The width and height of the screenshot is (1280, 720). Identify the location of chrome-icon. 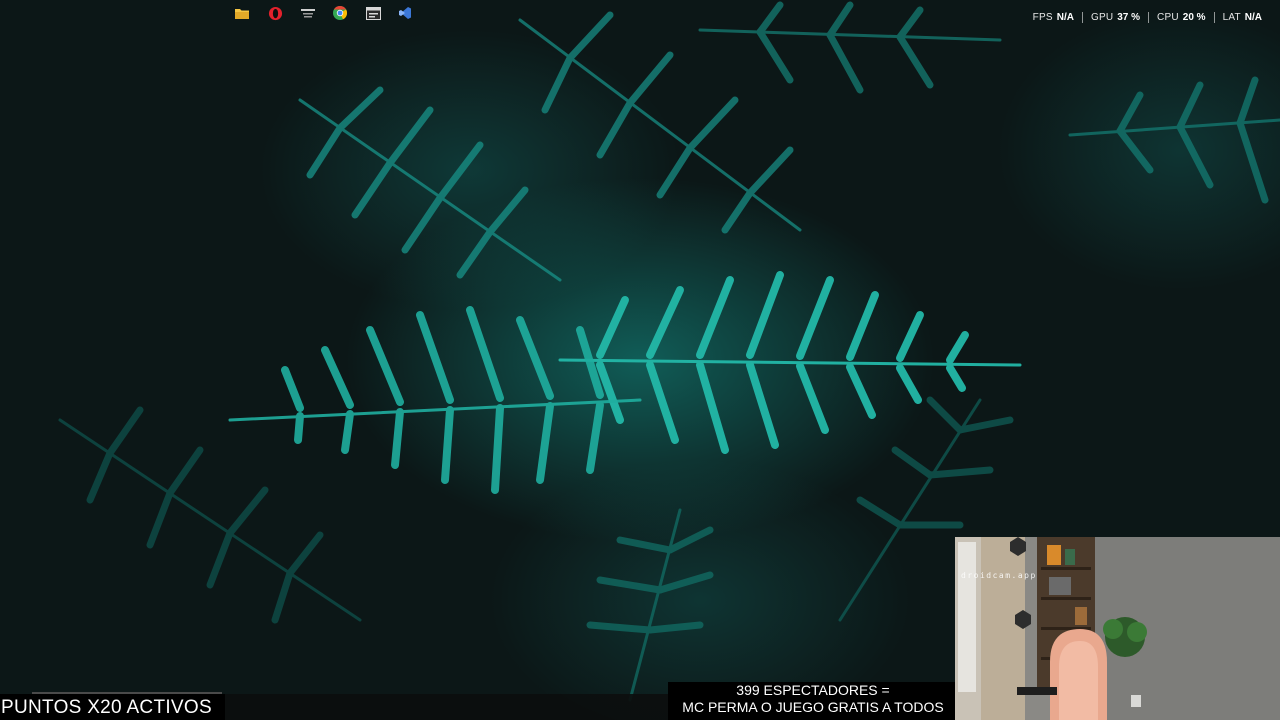
(340, 13).